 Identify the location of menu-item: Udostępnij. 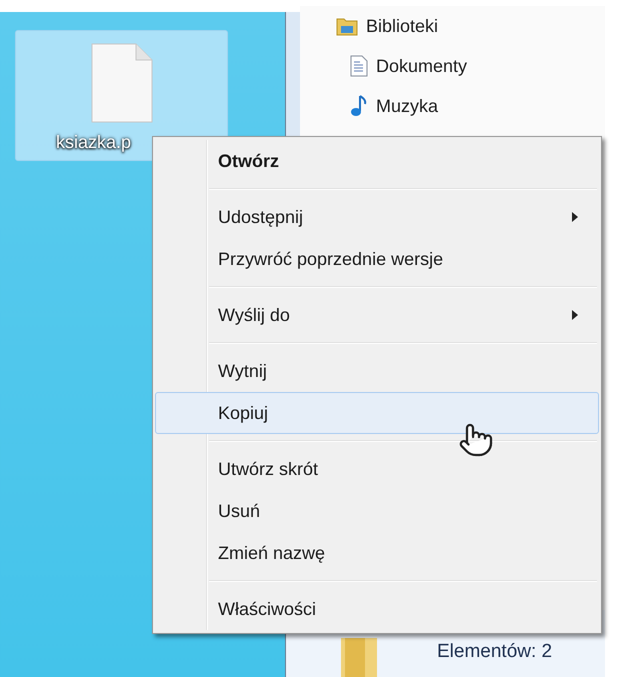
(377, 217).